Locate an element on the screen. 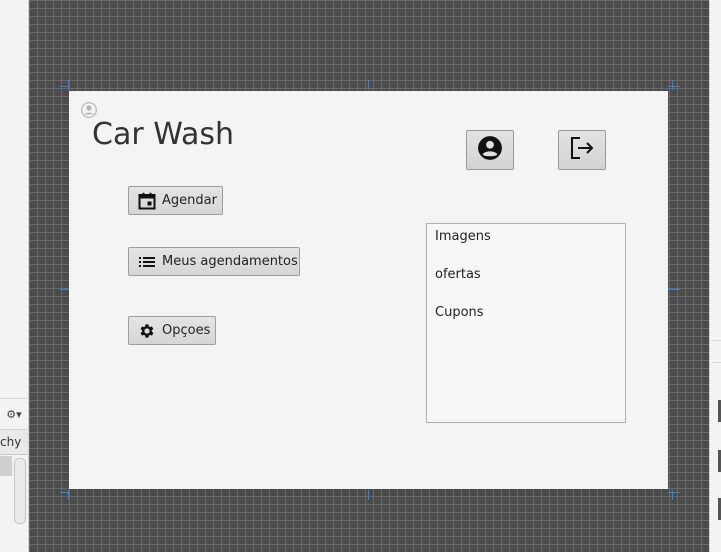 Image resolution: width=721 pixels, height=552 pixels. schedule-button: Agendar is located at coordinates (175, 200).